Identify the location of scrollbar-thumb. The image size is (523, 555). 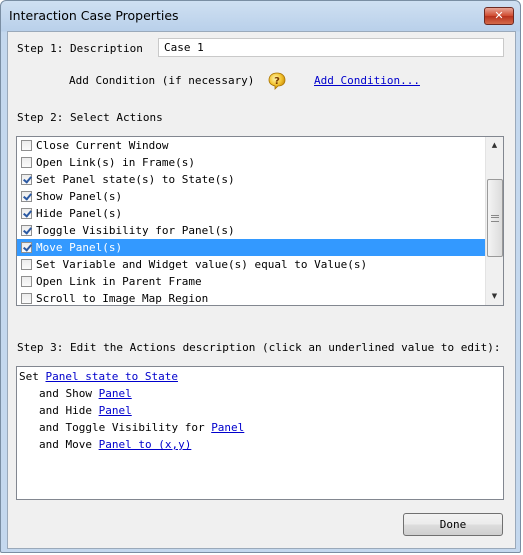
(495, 218).